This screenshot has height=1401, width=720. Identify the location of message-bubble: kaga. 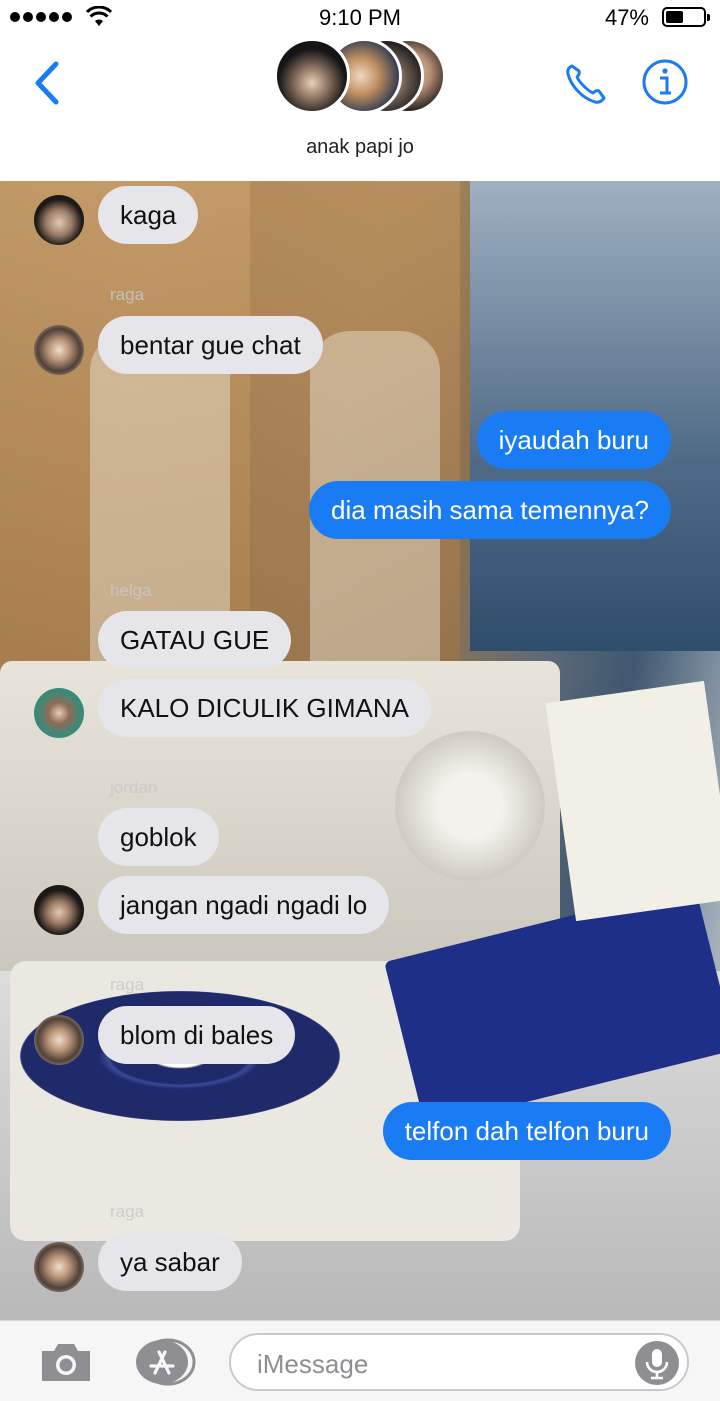
(148, 215).